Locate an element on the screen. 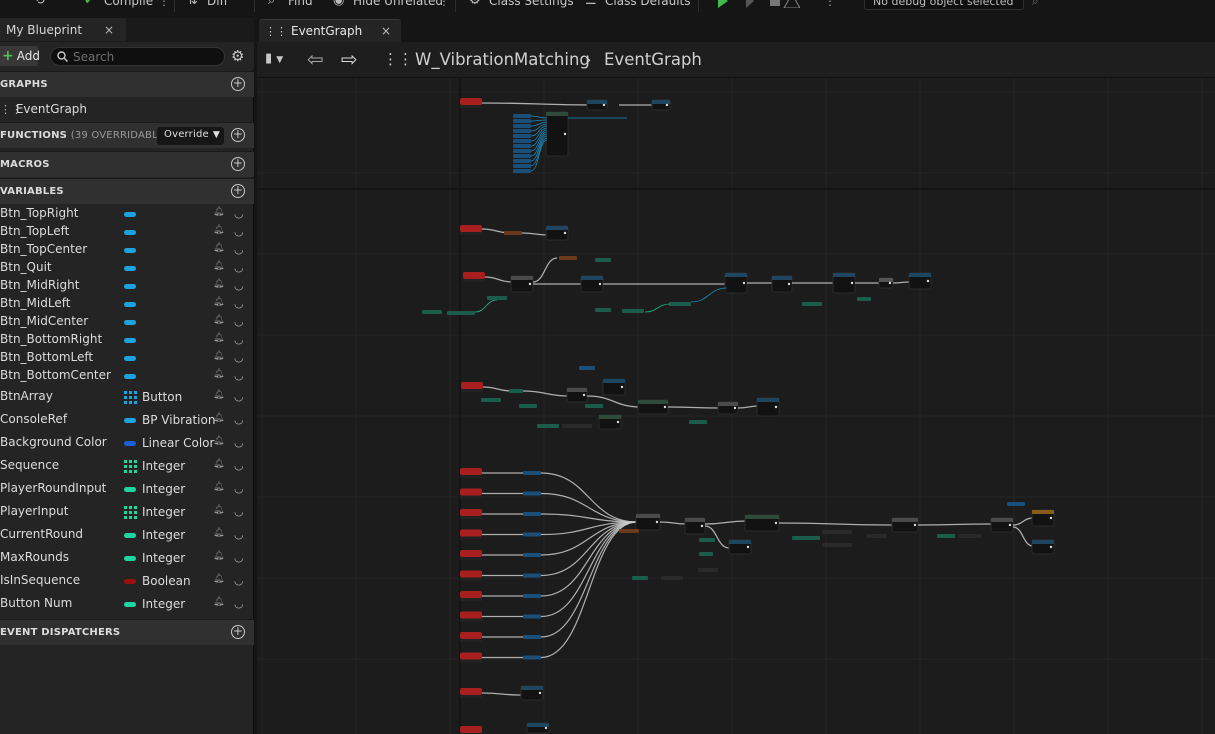 Image resolution: width=1215 pixels, height=734 pixels. macros-section-header: MACROS + is located at coordinates (127, 164).